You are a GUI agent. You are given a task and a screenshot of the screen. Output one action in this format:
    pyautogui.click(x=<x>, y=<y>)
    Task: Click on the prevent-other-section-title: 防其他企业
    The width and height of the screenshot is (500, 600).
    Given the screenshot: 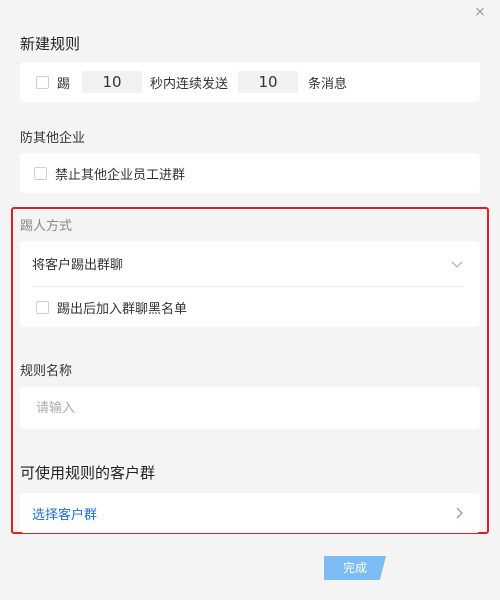 What is the action you would take?
    pyautogui.click(x=53, y=138)
    